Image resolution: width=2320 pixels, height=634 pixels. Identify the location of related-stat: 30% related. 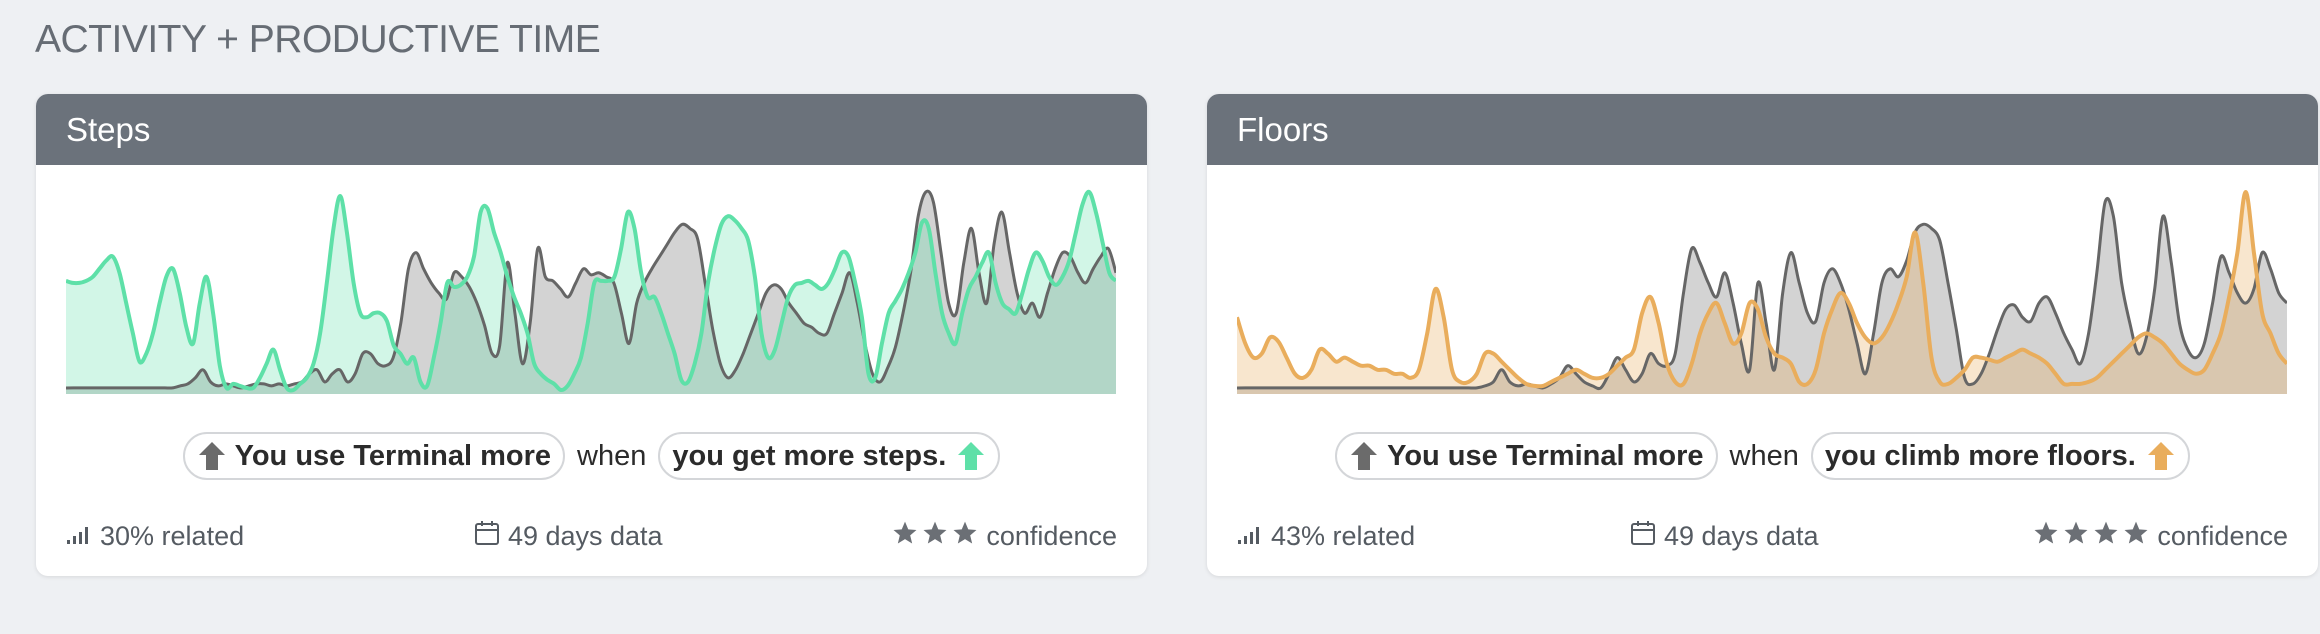
(155, 536).